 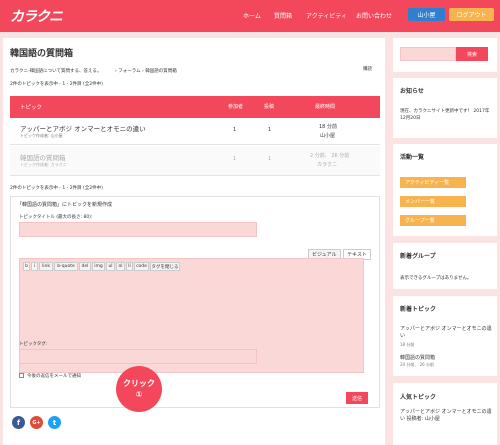 I want to click on sidebar-search: 検索, so click(x=445, y=55).